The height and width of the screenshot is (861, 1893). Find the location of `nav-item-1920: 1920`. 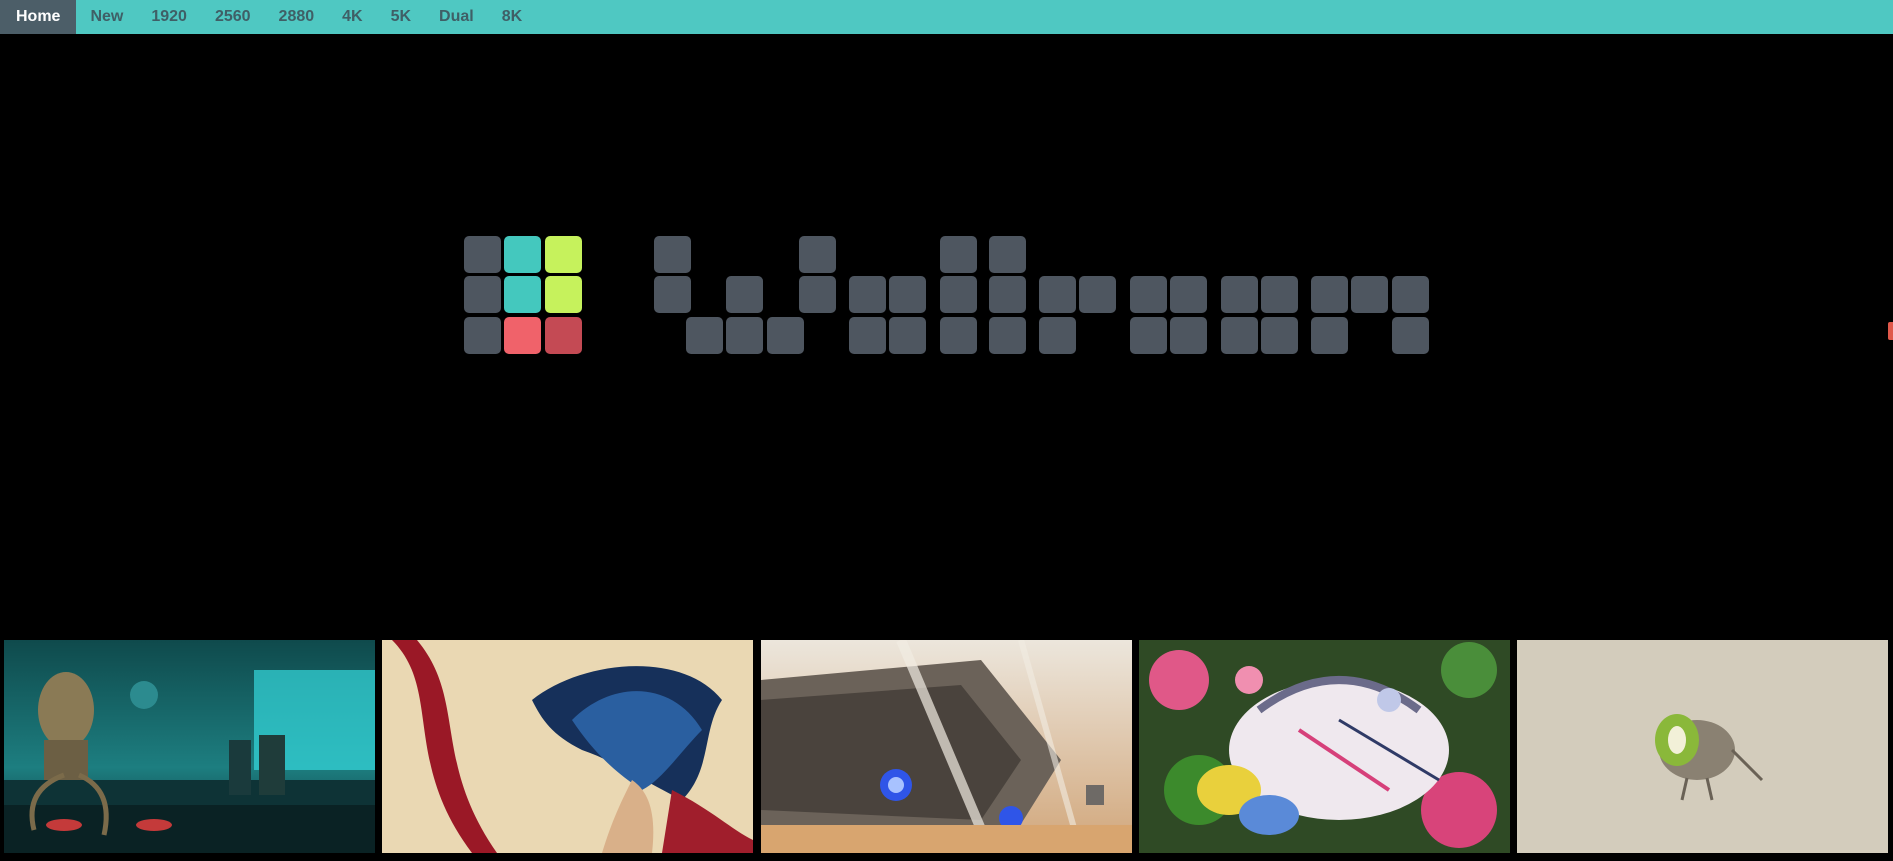

nav-item-1920: 1920 is located at coordinates (169, 17).